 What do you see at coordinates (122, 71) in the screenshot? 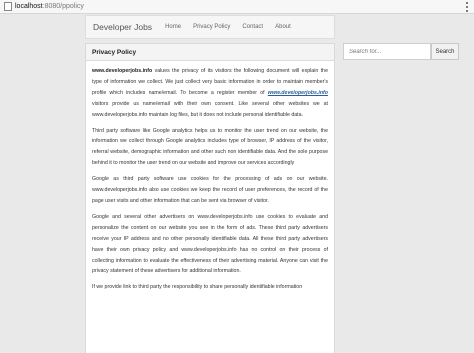
I see `site-name: www.developerjobs.info` at bounding box center [122, 71].